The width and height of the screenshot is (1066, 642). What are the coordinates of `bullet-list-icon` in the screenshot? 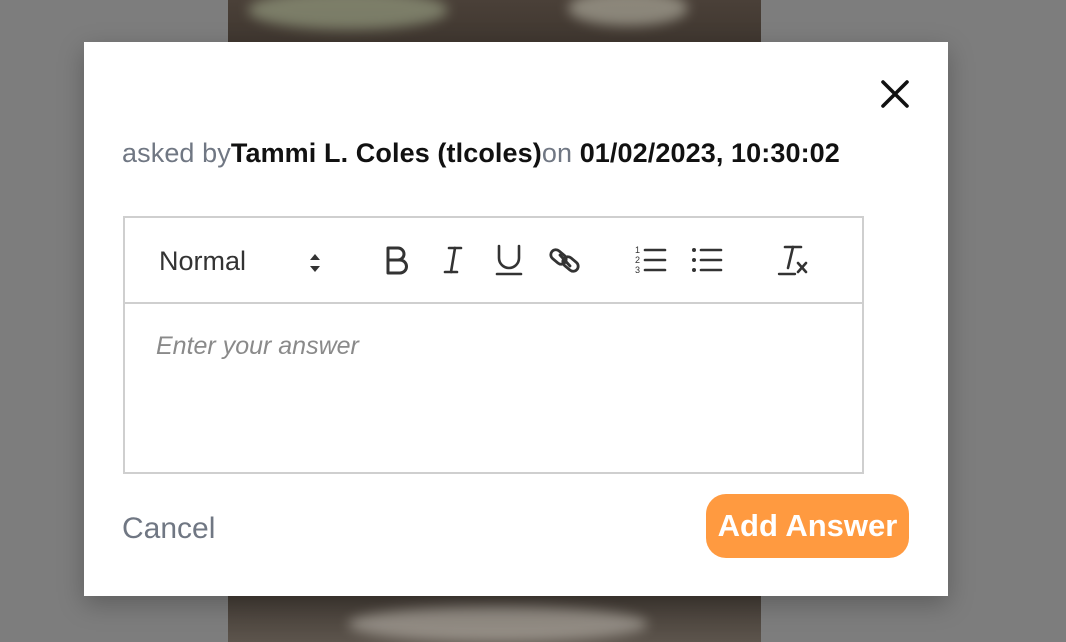 It's located at (707, 260).